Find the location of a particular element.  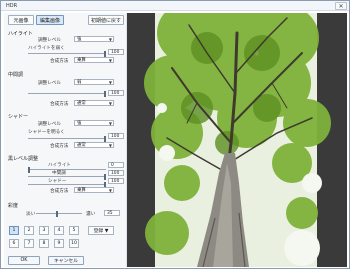

highlight-blend-select: 乗算 ▼ is located at coordinates (94, 60).